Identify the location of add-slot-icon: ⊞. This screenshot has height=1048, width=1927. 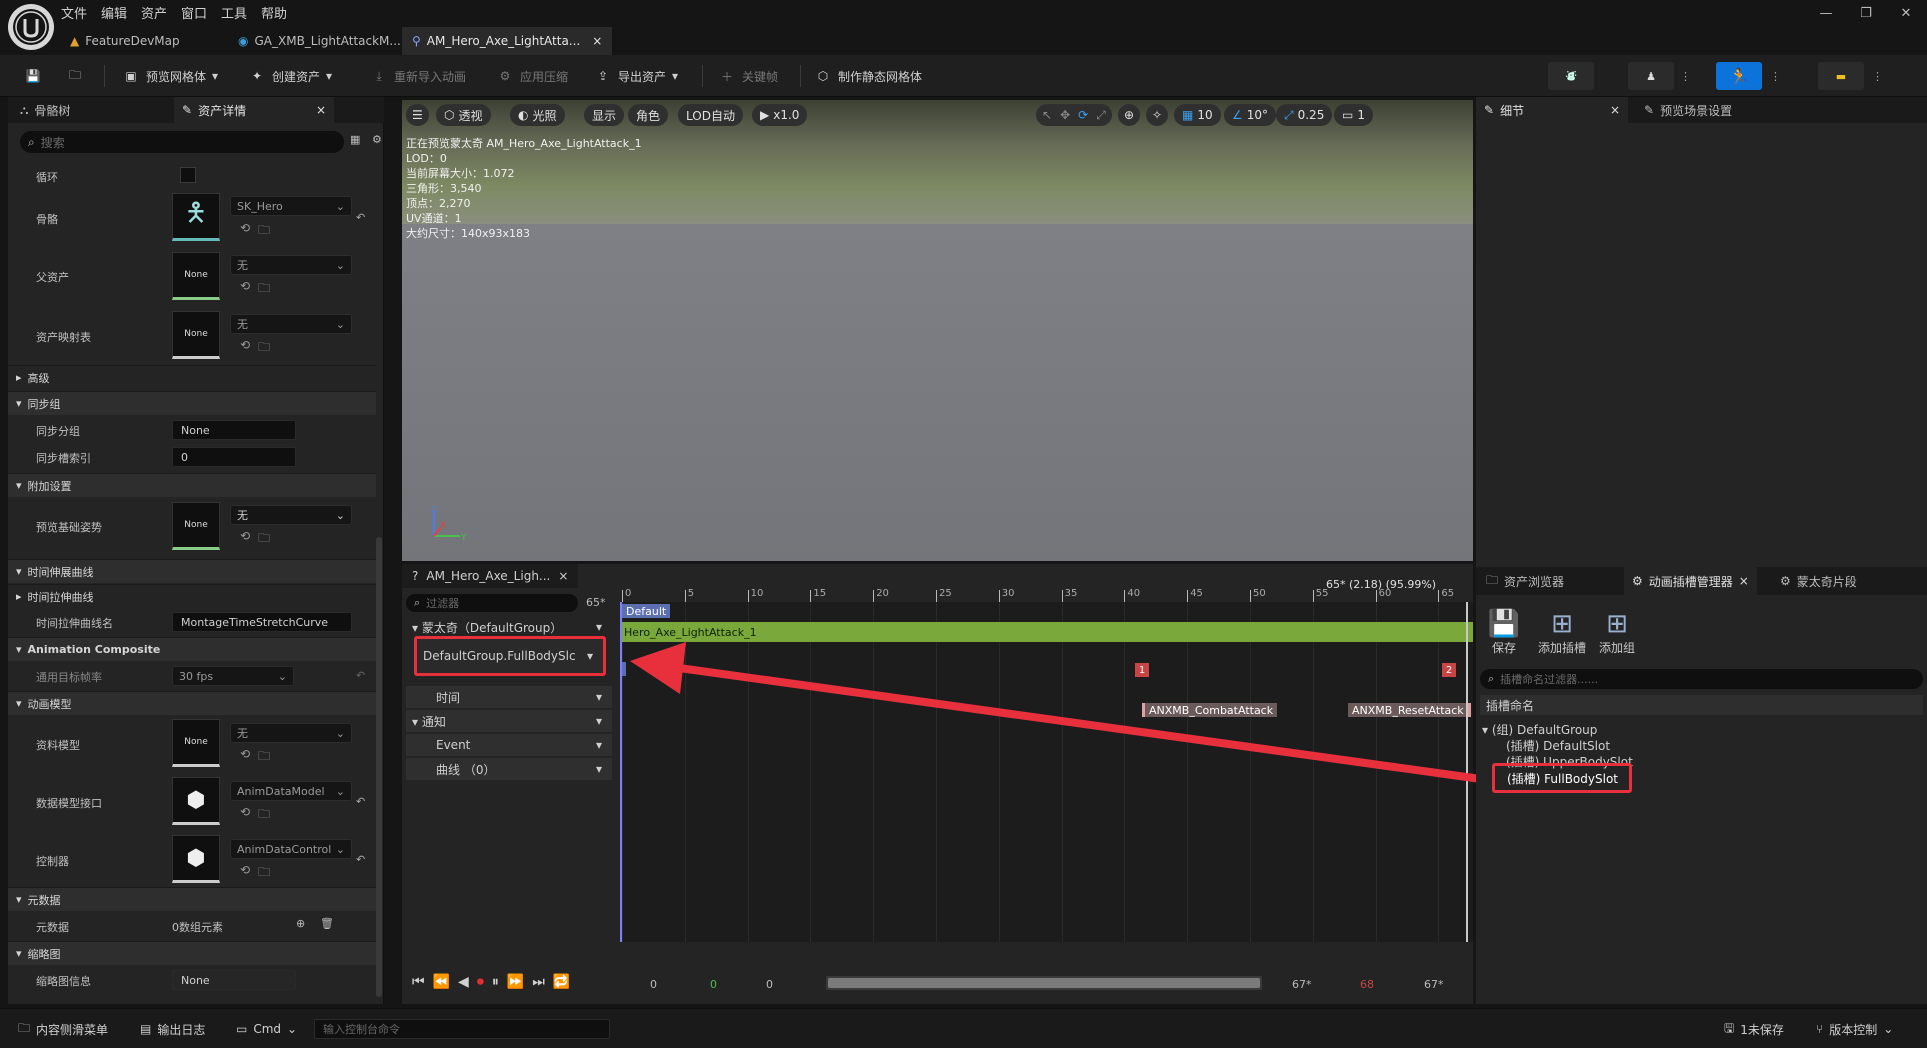
(1562, 624).